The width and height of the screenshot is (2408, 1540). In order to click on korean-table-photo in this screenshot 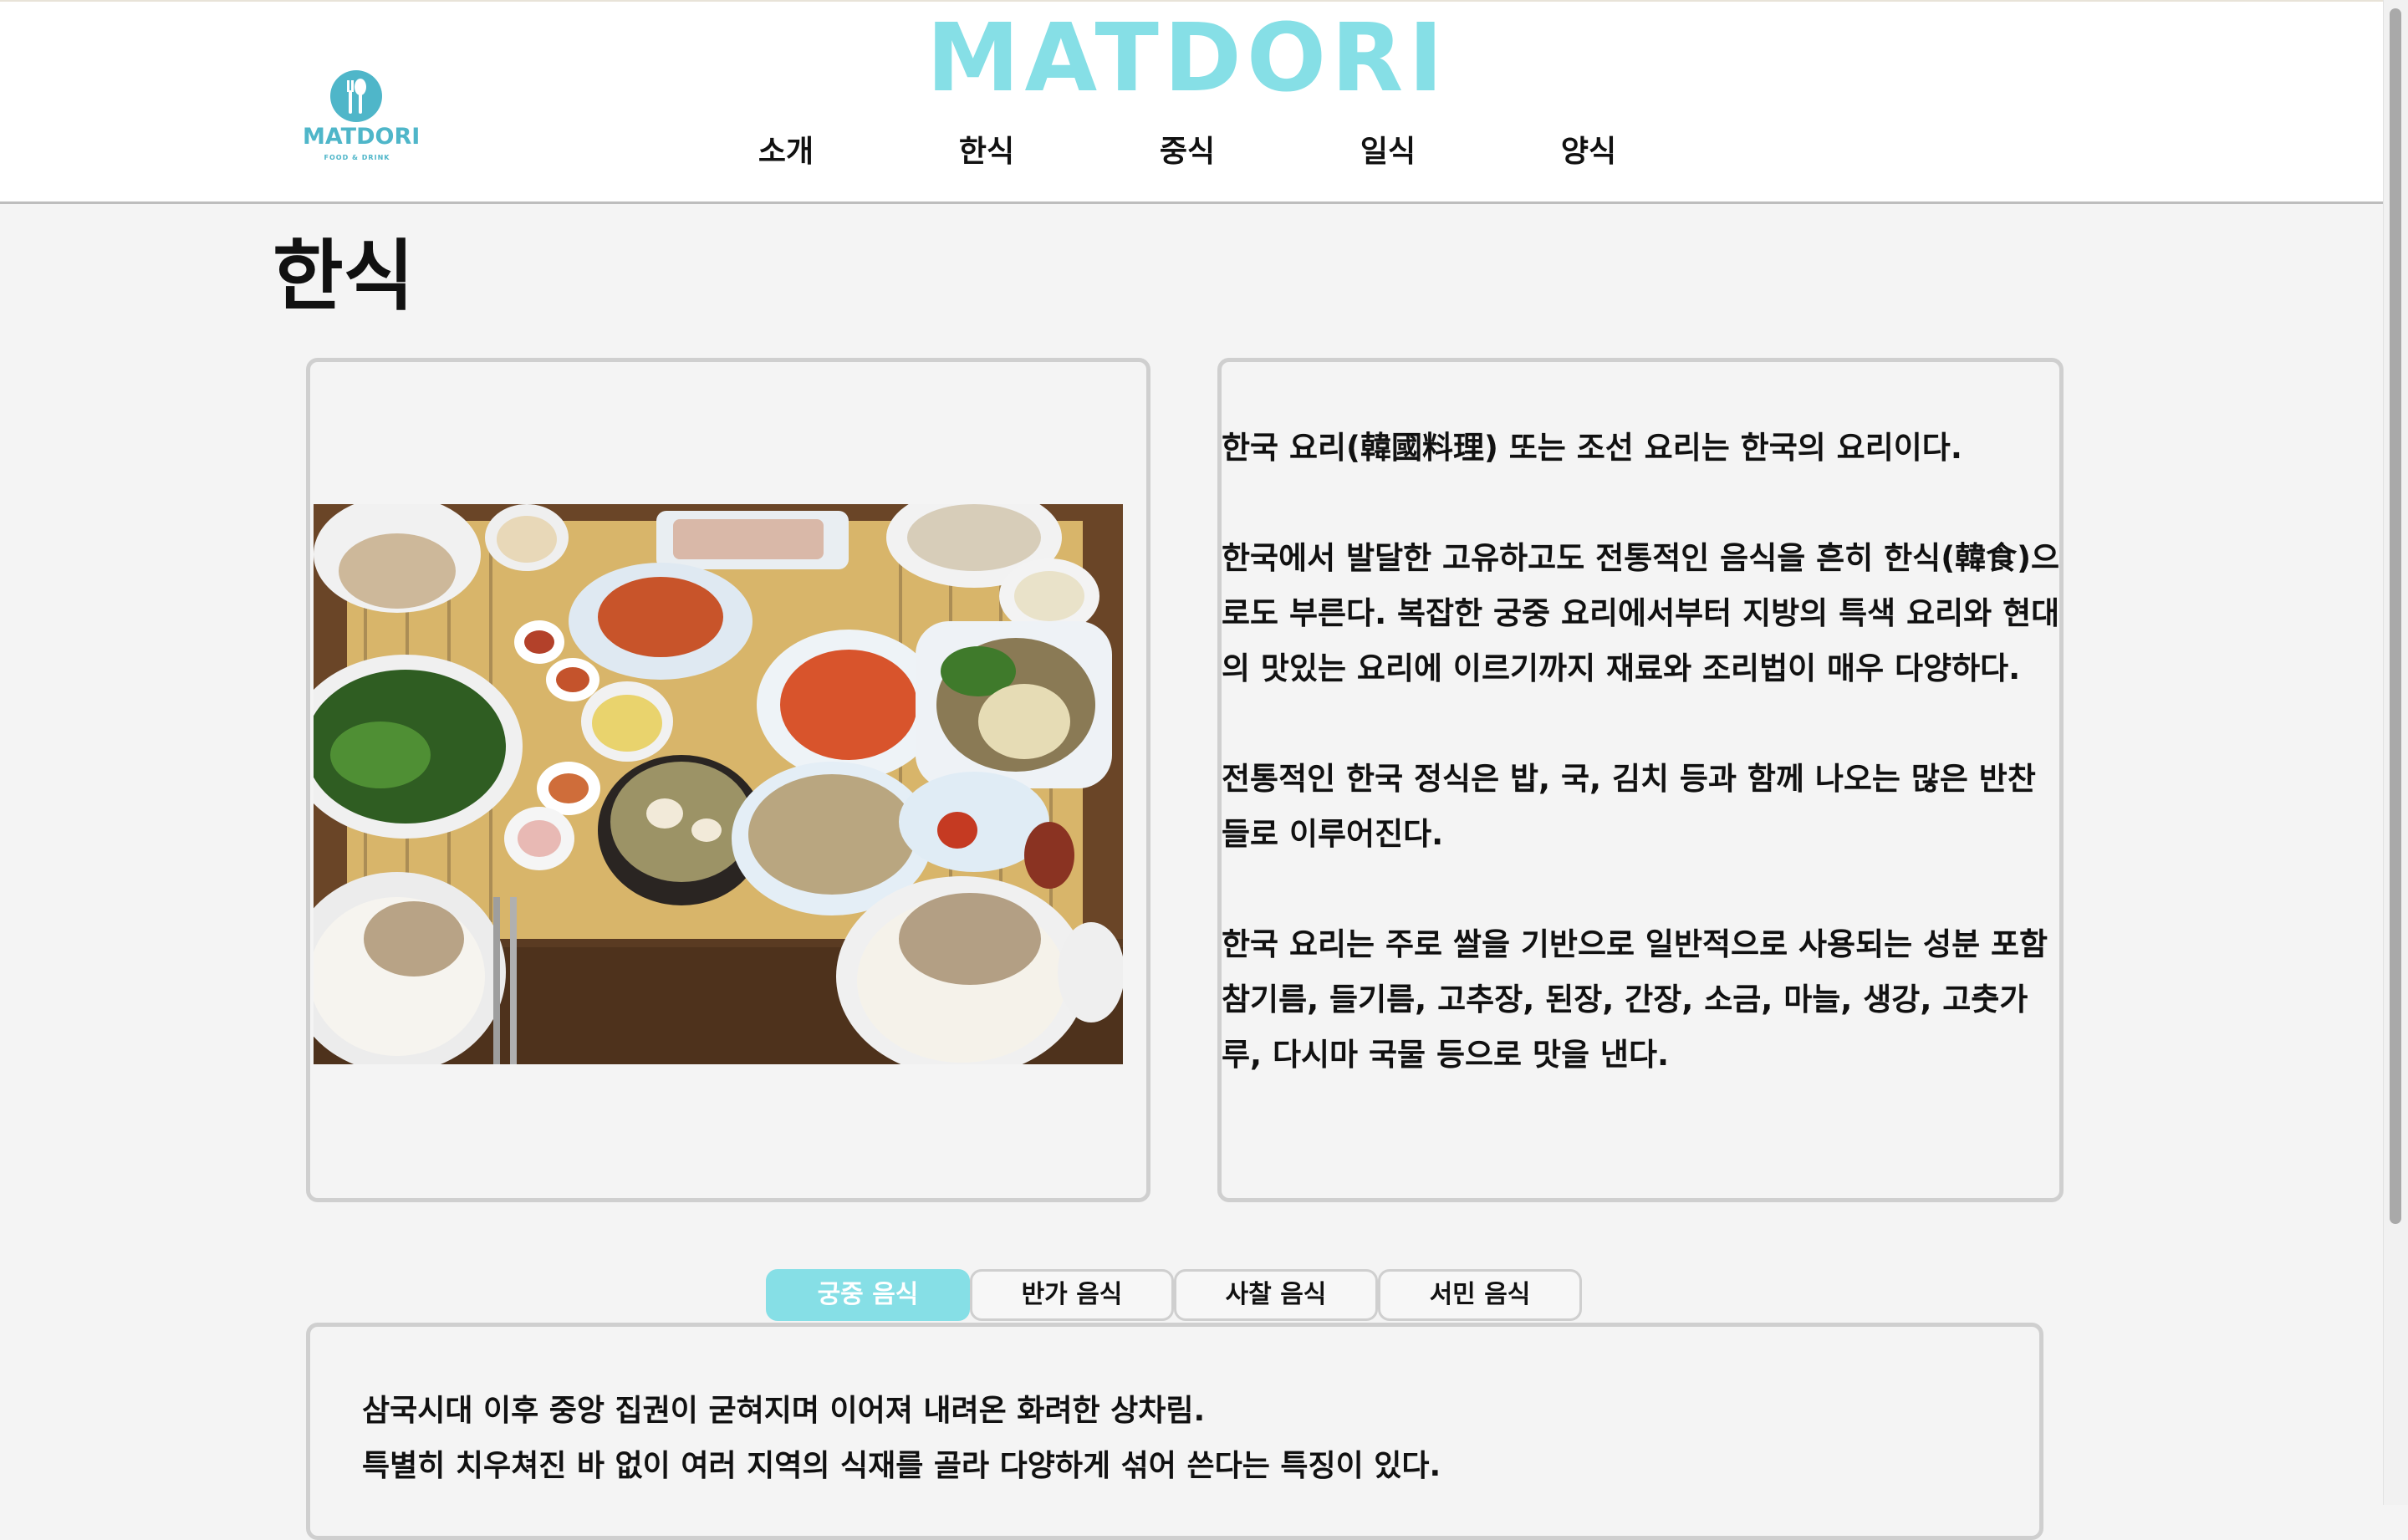, I will do `click(718, 784)`.